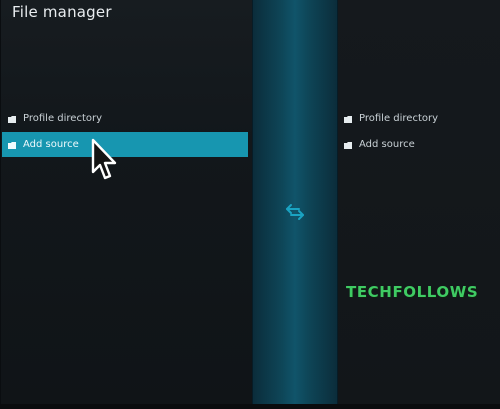 Image resolution: width=500 pixels, height=409 pixels. What do you see at coordinates (387, 144) in the screenshot?
I see `right-item-label: Add source` at bounding box center [387, 144].